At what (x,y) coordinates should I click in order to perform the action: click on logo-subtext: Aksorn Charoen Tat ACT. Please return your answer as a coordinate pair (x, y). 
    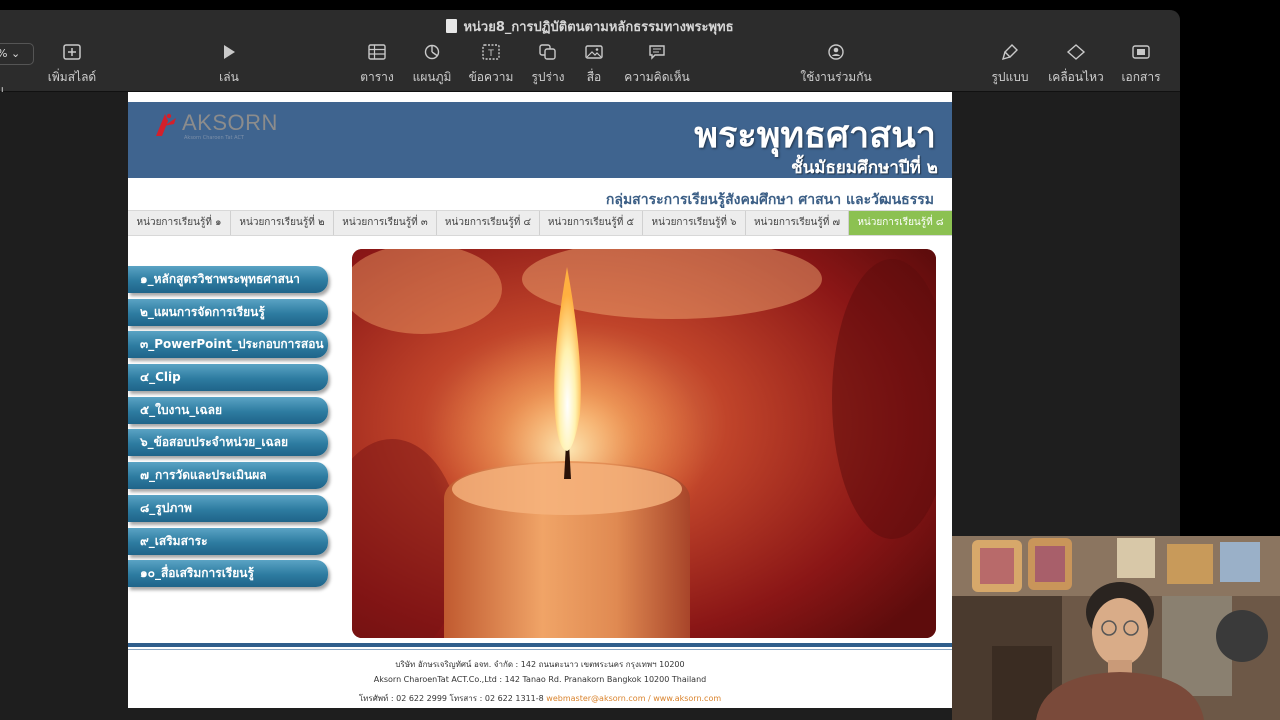
    Looking at the image, I should click on (214, 138).